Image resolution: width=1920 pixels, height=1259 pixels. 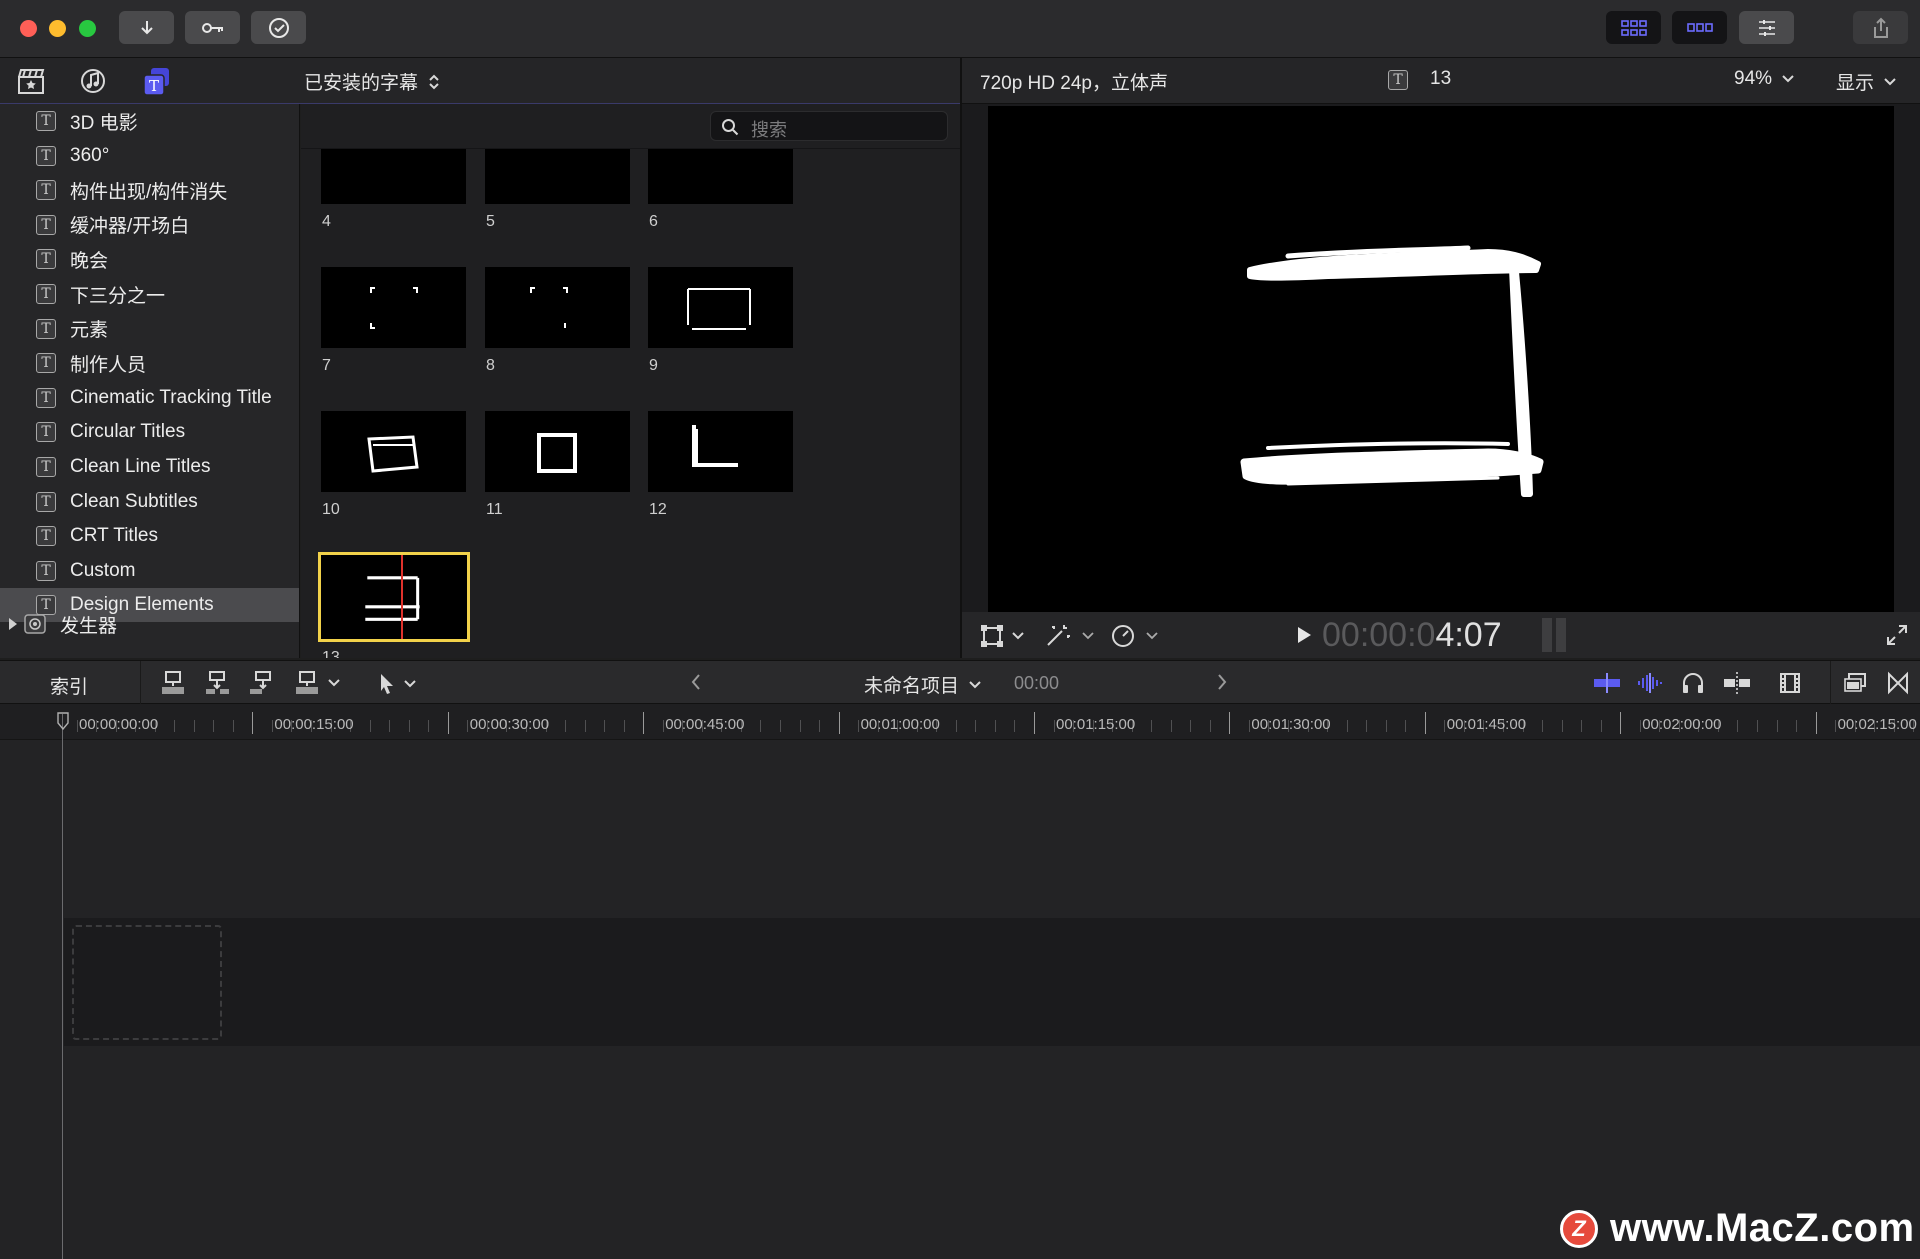 What do you see at coordinates (146, 27) in the screenshot?
I see `import-media-button` at bounding box center [146, 27].